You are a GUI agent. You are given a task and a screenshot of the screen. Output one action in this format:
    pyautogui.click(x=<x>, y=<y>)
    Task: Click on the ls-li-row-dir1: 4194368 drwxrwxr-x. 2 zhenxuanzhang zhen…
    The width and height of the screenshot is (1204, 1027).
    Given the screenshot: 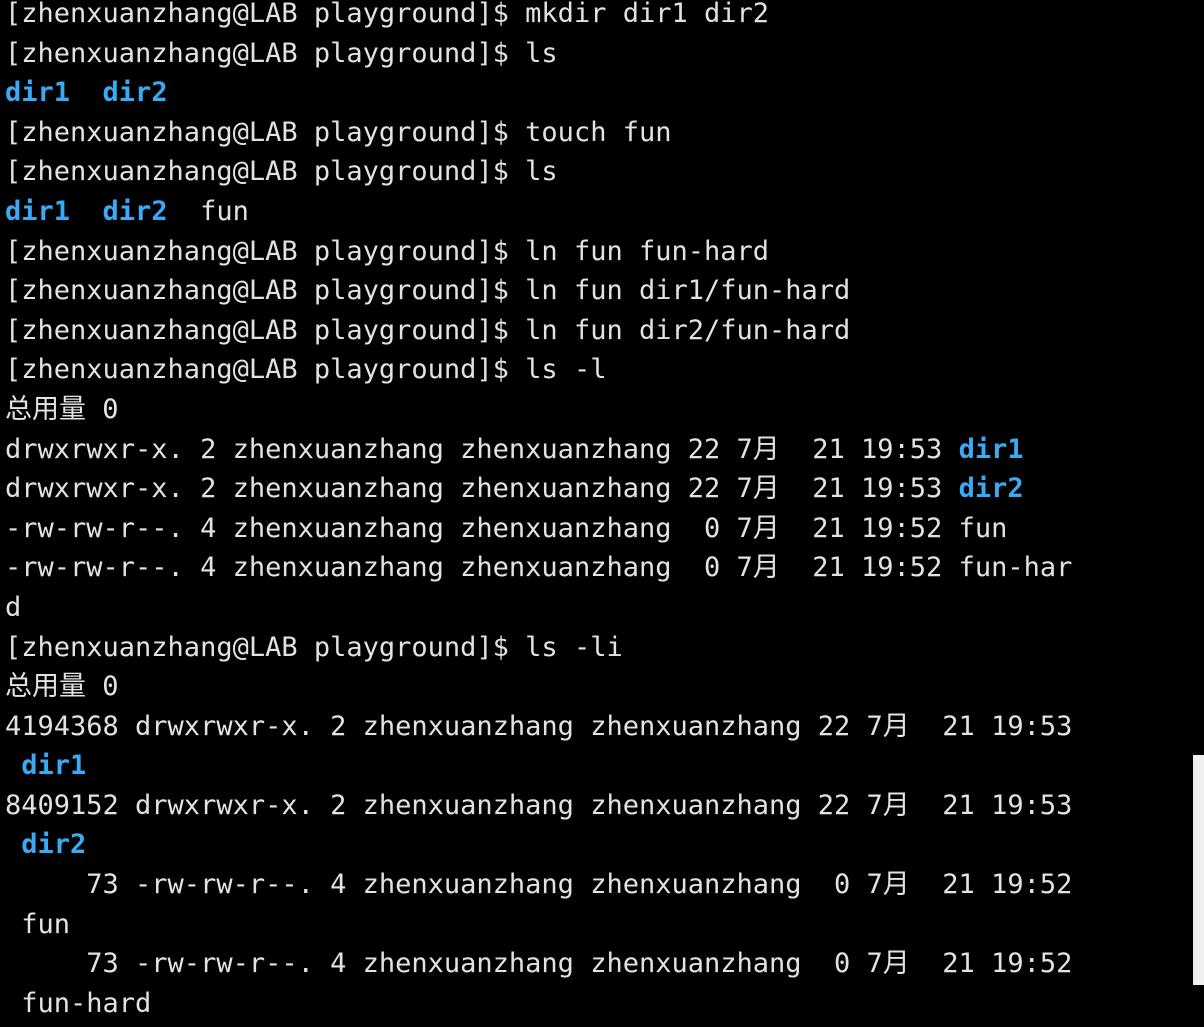 What is the action you would take?
    pyautogui.click(x=539, y=726)
    